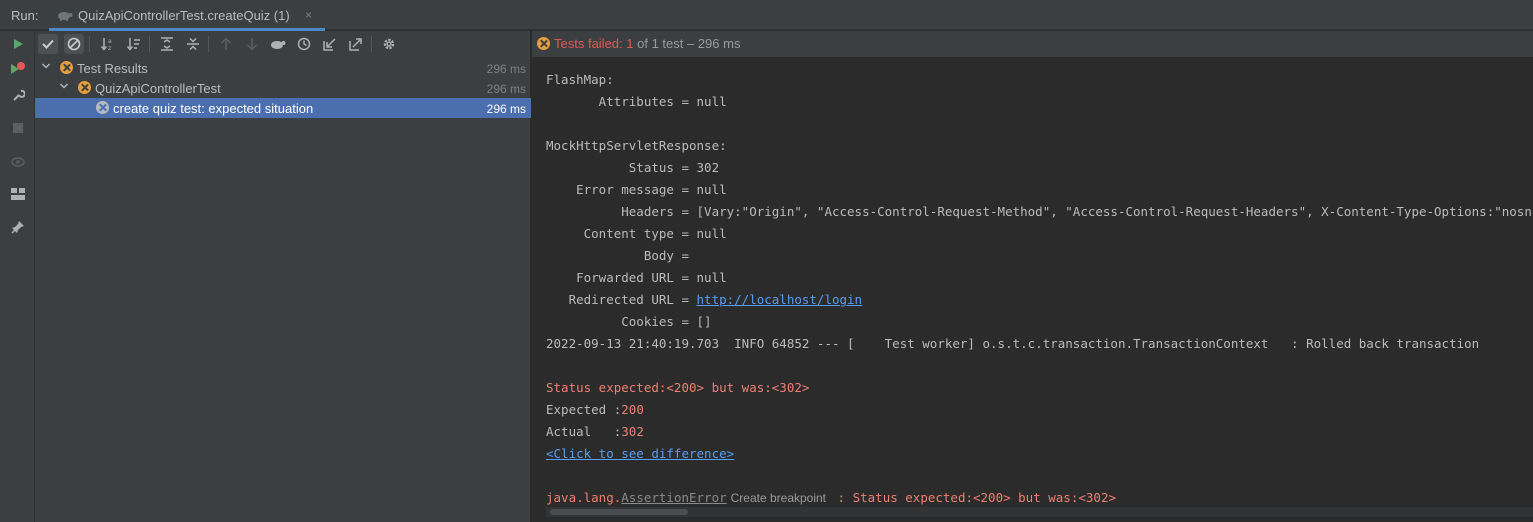 The width and height of the screenshot is (1533, 522). What do you see at coordinates (636, 277) in the screenshot?
I see `console-line: Forwarded URL = null` at bounding box center [636, 277].